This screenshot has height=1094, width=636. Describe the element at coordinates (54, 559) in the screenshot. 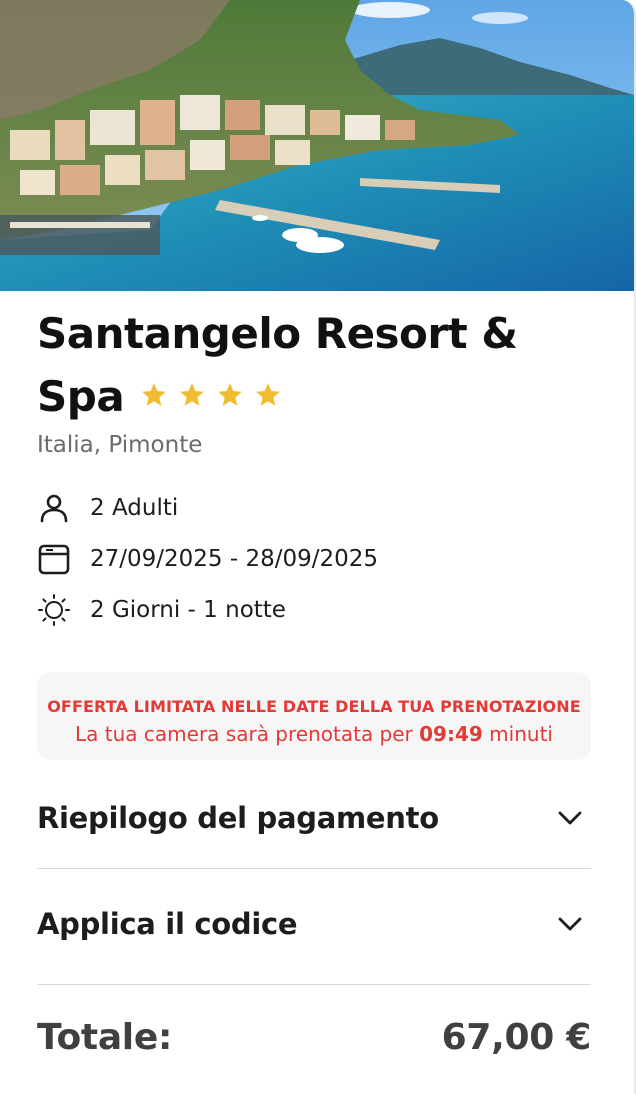

I see `calendar-icon` at that location.